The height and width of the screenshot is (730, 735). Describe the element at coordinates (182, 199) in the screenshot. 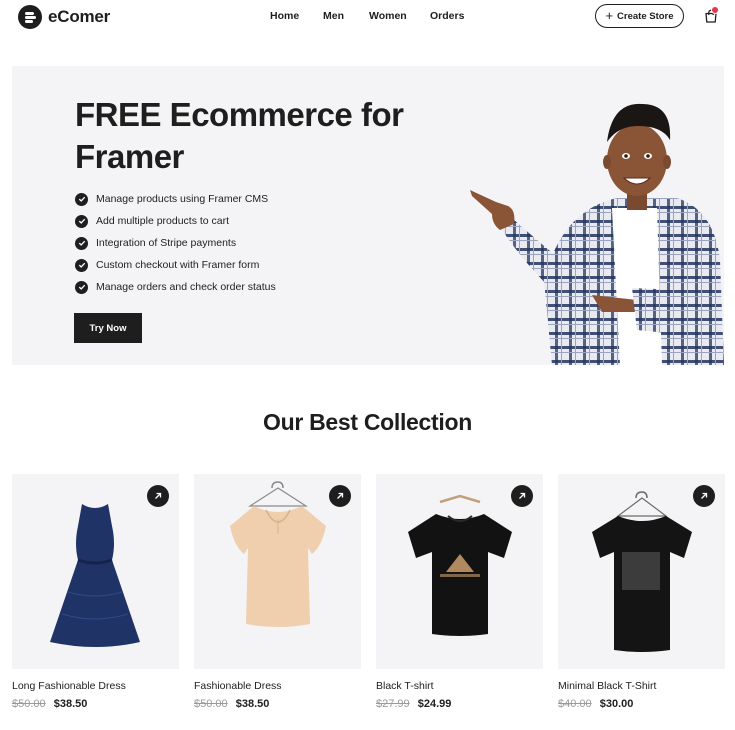

I see `feature-text: Manage products using Framer CMS` at that location.